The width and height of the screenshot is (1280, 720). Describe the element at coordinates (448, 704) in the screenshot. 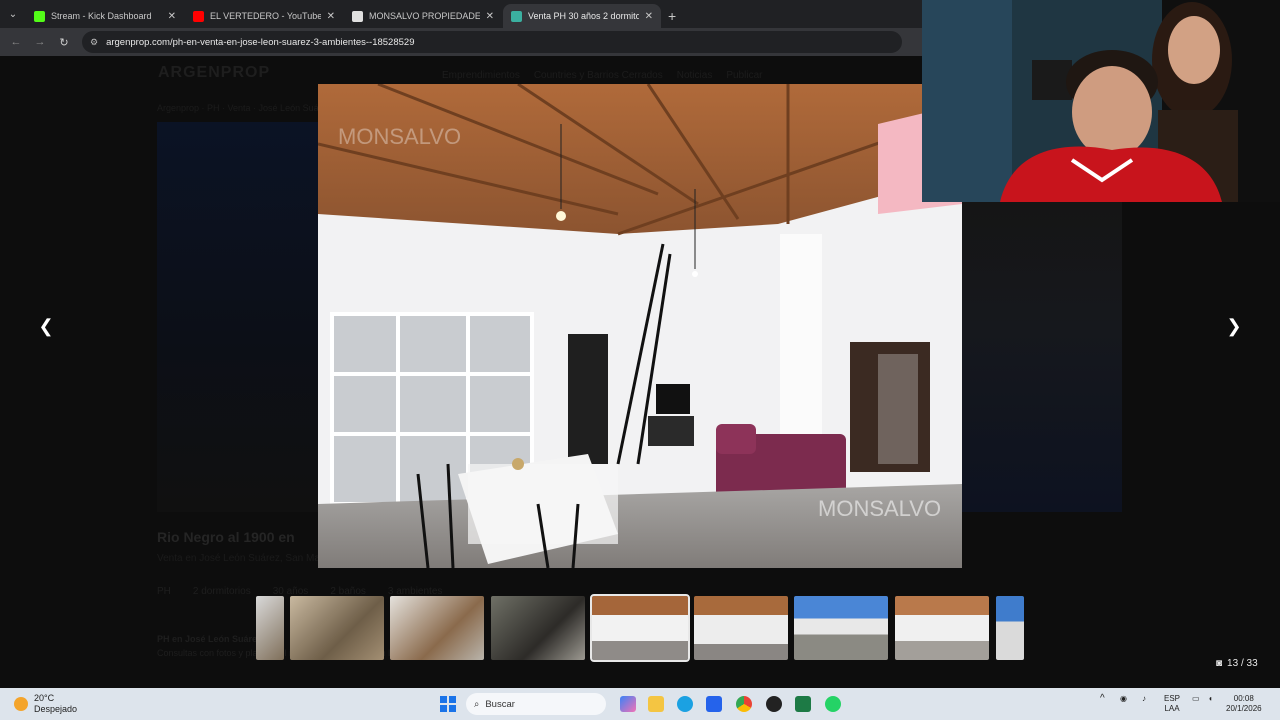

I see `windows-start-icon` at that location.